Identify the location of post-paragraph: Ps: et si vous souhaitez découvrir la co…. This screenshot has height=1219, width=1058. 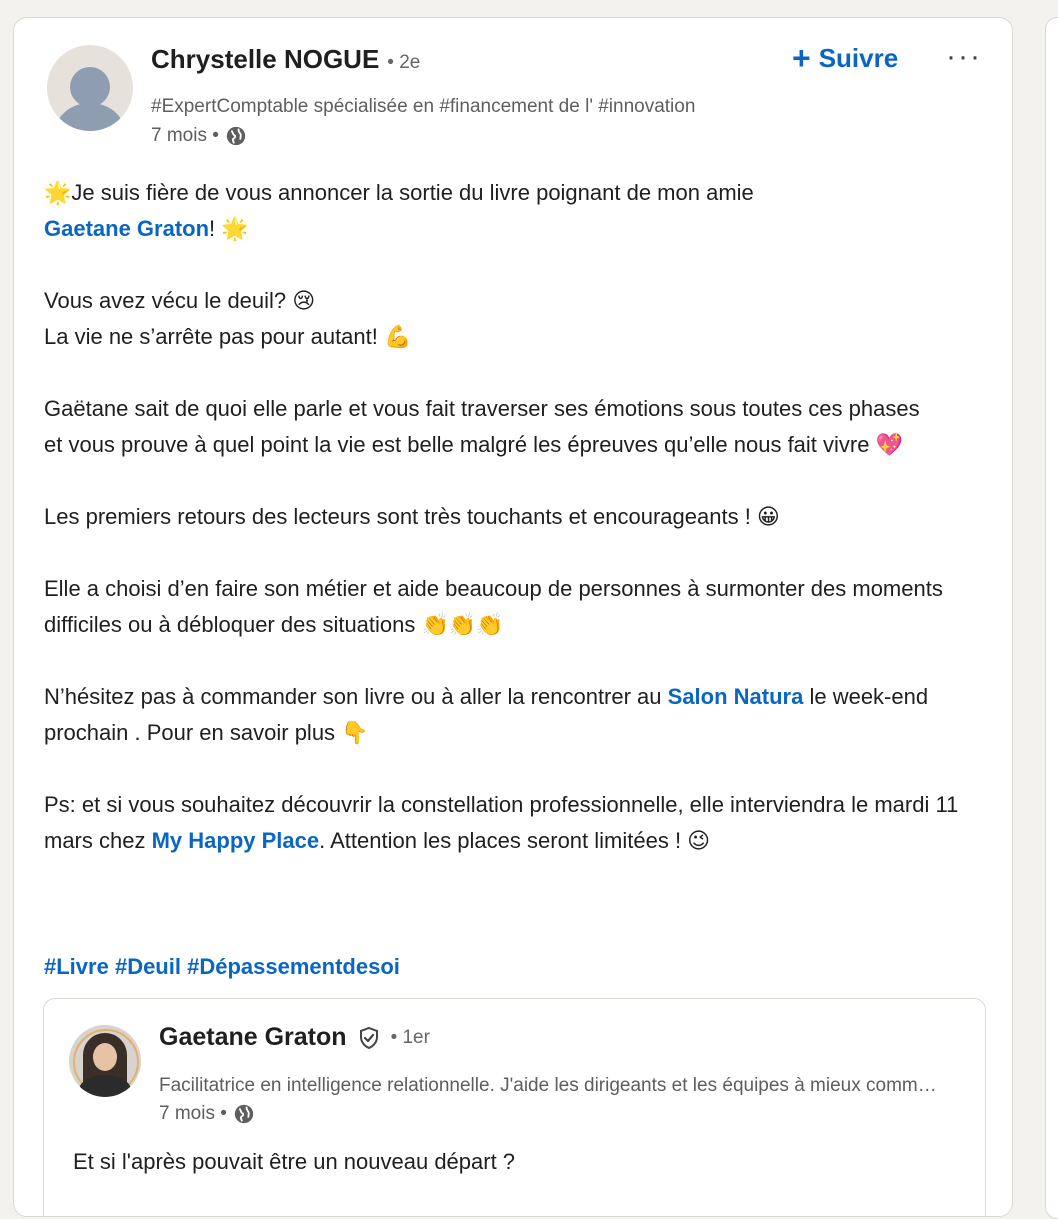
(509, 823).